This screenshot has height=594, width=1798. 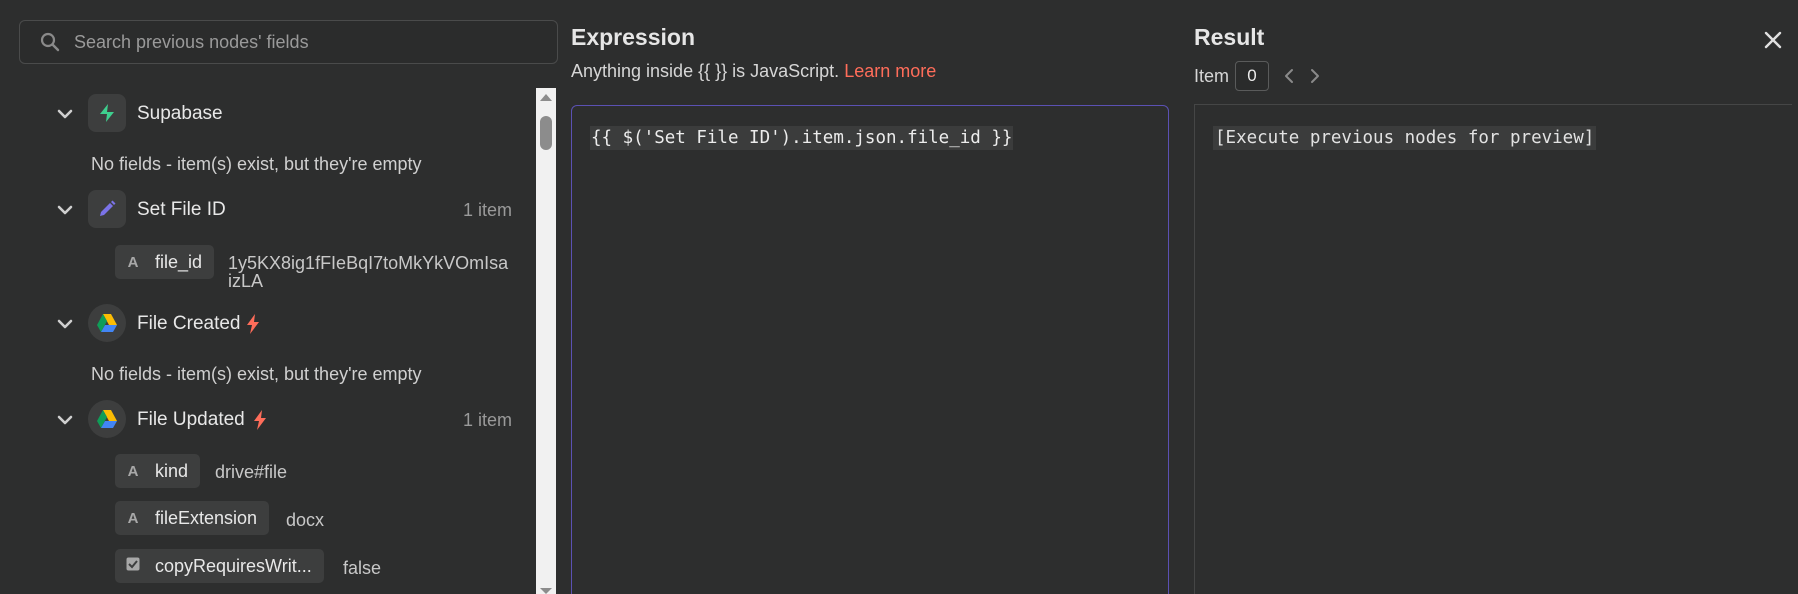 What do you see at coordinates (546, 97) in the screenshot?
I see `scroll-up-arrow-icon` at bounding box center [546, 97].